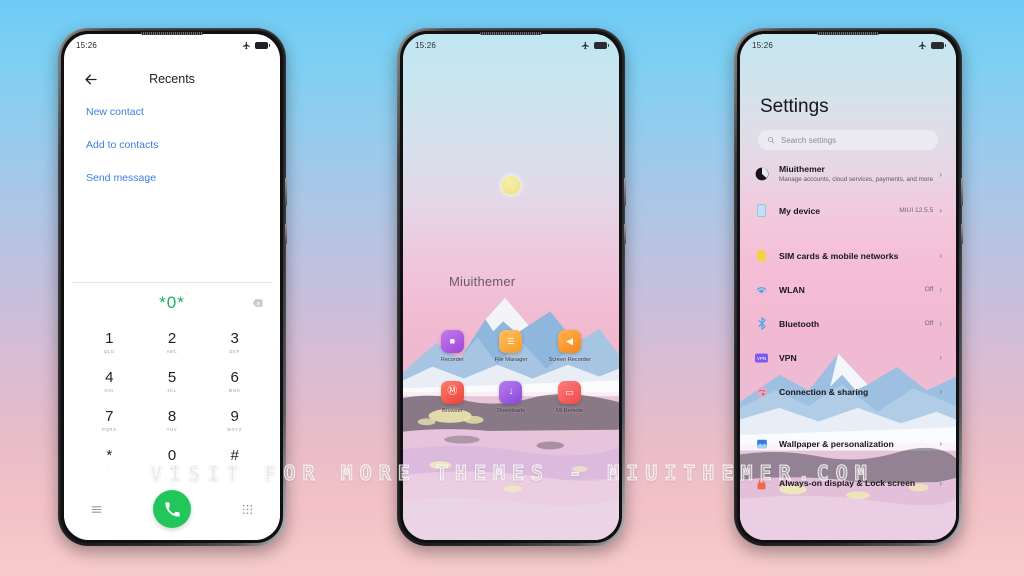 This screenshot has width=1024, height=576. What do you see at coordinates (570, 341) in the screenshot?
I see `screen-recorder-icon: ◀` at bounding box center [570, 341].